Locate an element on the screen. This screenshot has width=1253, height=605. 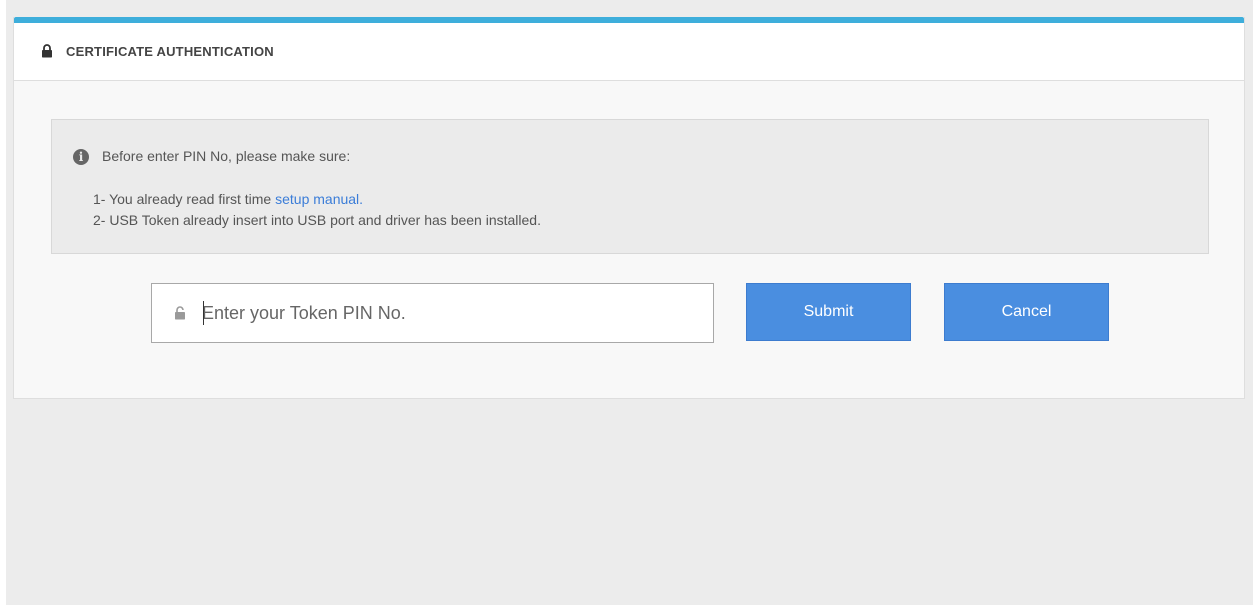
lock-icon is located at coordinates (47, 51).